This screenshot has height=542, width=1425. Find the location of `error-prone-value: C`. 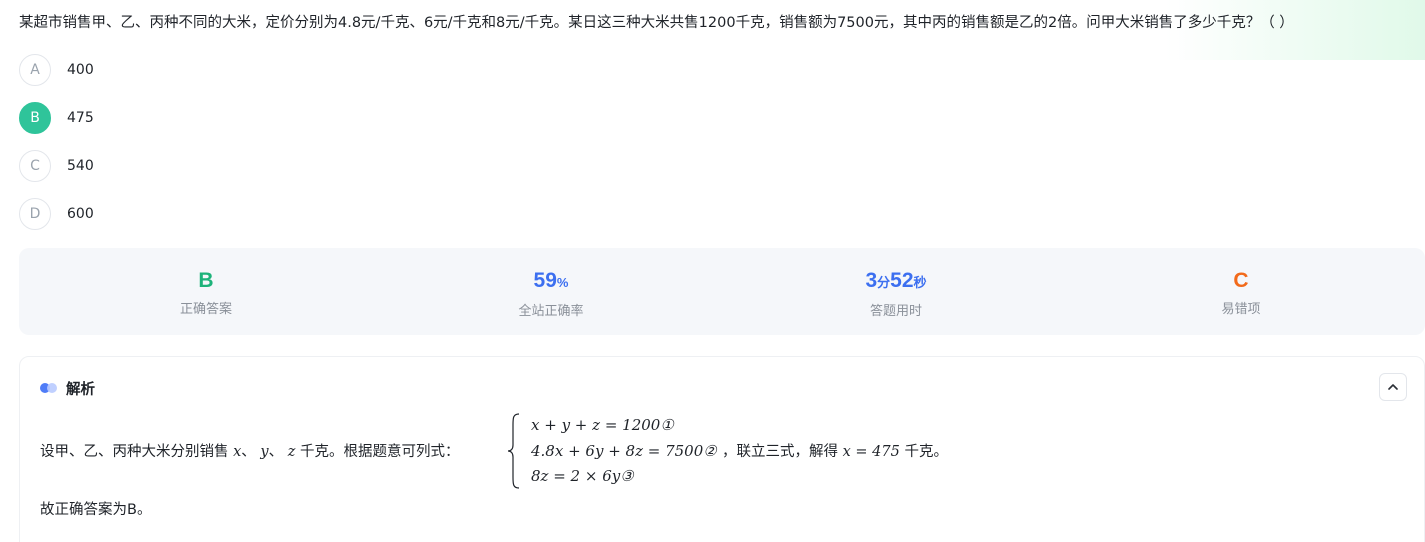

error-prone-value: C is located at coordinates (1241, 280).